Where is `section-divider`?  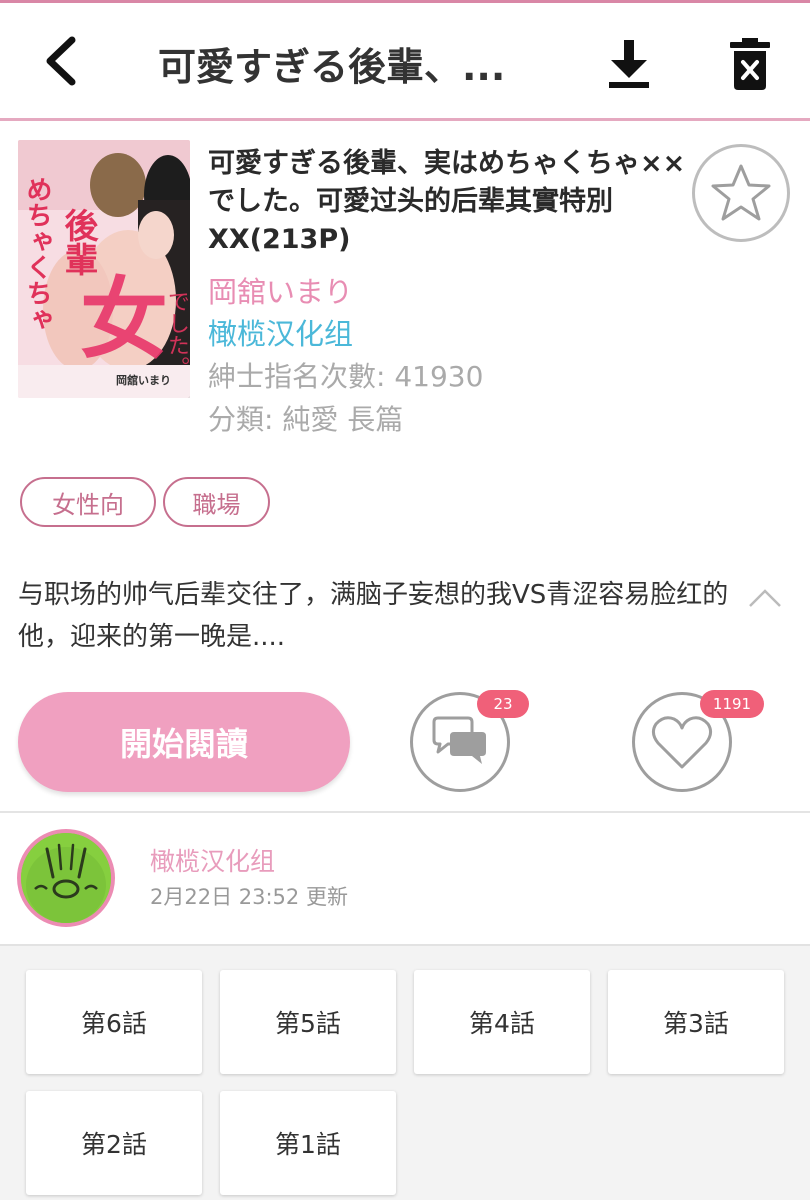
section-divider is located at coordinates (405, 812).